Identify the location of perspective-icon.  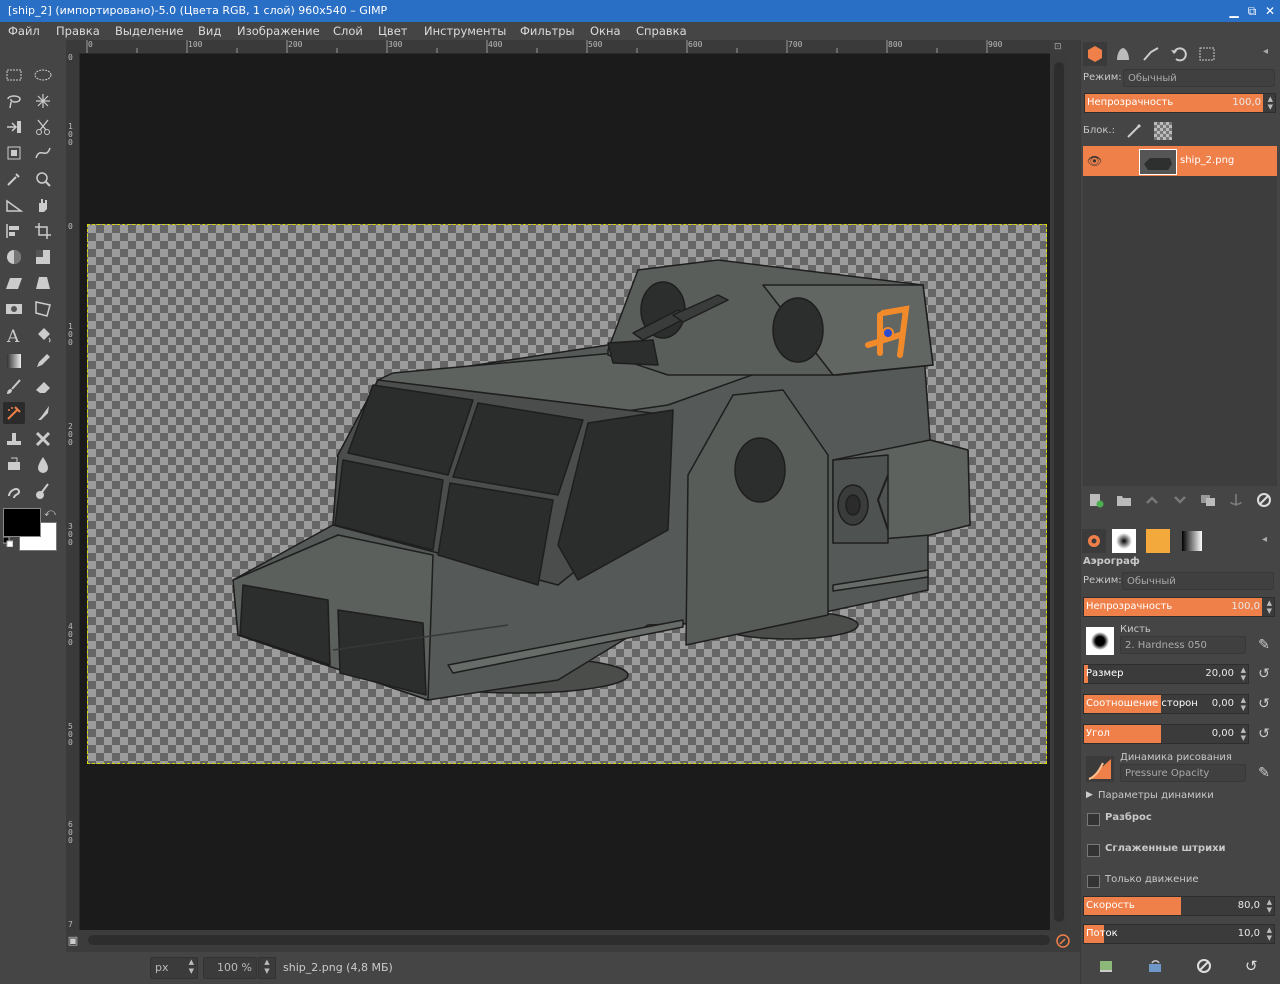
(43, 283).